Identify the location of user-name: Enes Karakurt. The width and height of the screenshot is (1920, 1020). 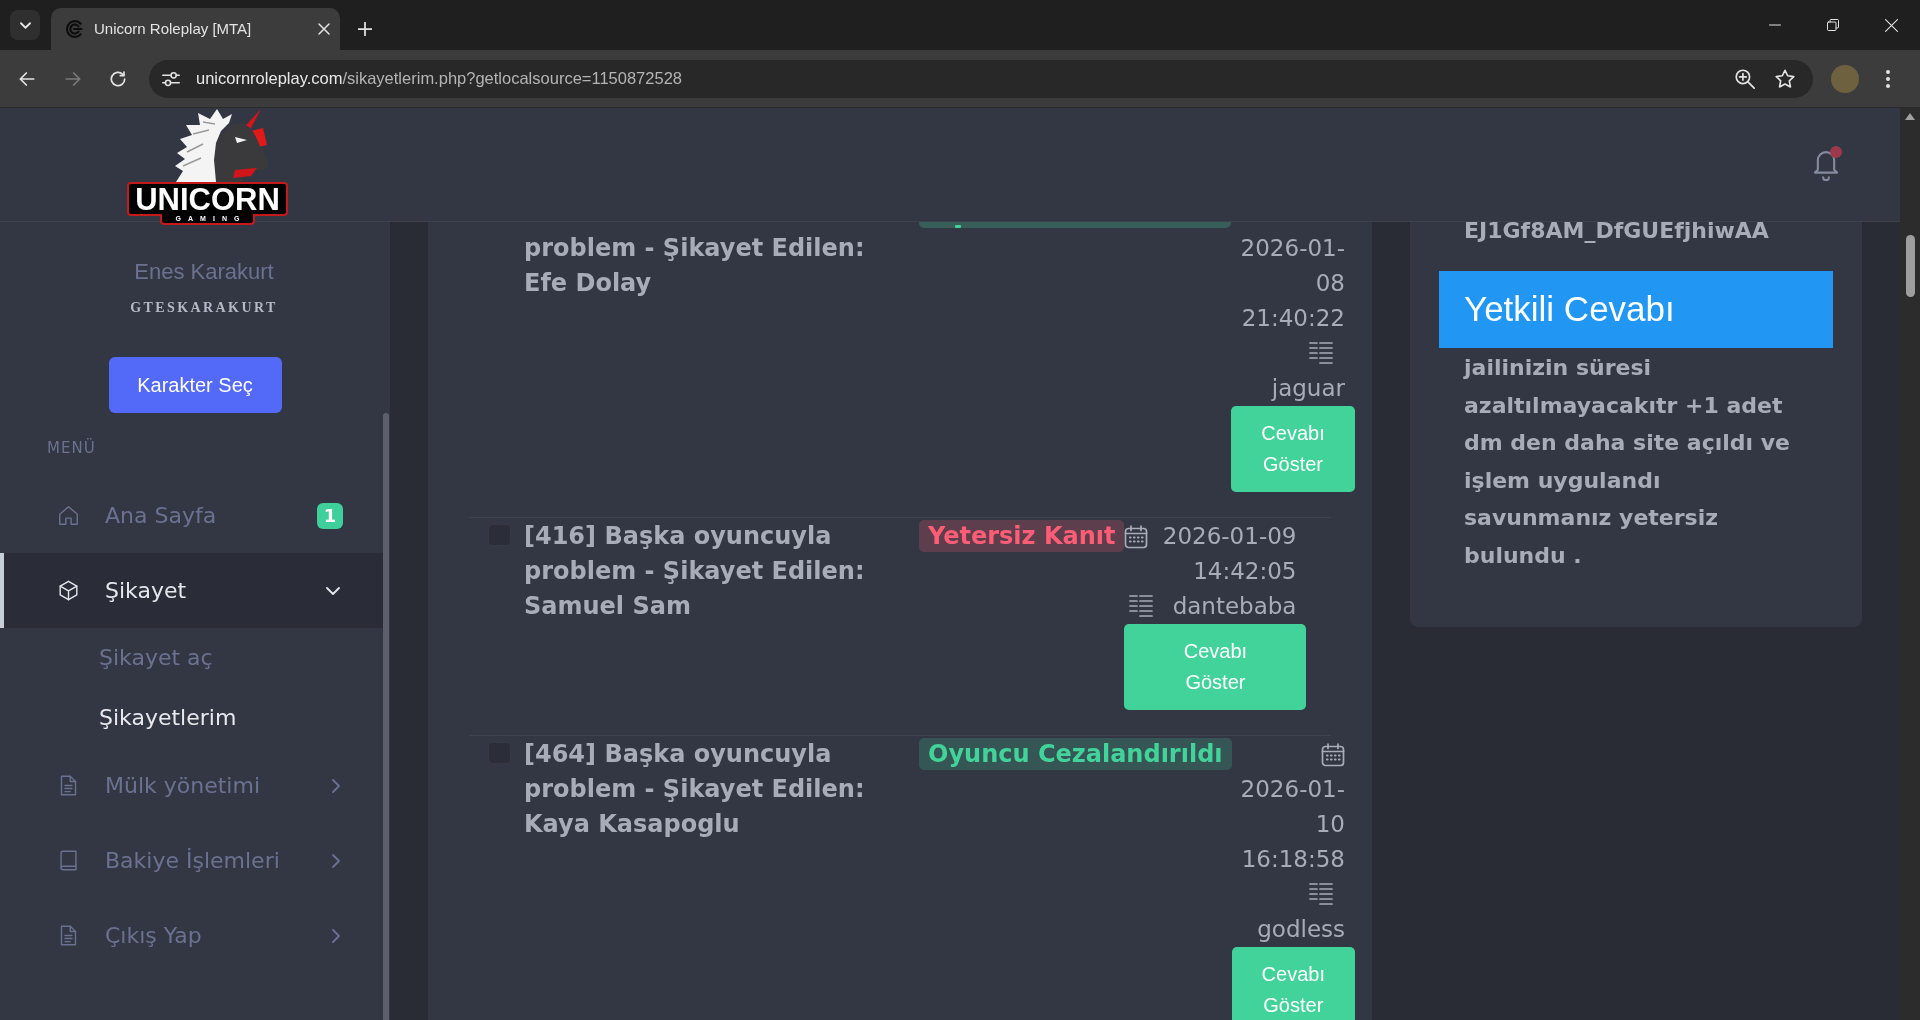
(204, 272).